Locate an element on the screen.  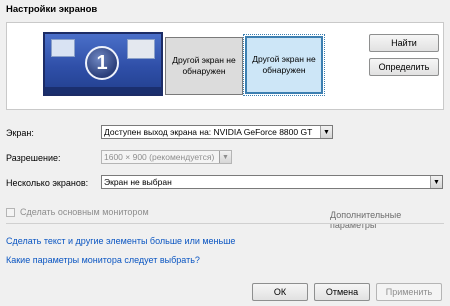
advanced-settings-link: Дополнительные параметры is located at coordinates (390, 220).